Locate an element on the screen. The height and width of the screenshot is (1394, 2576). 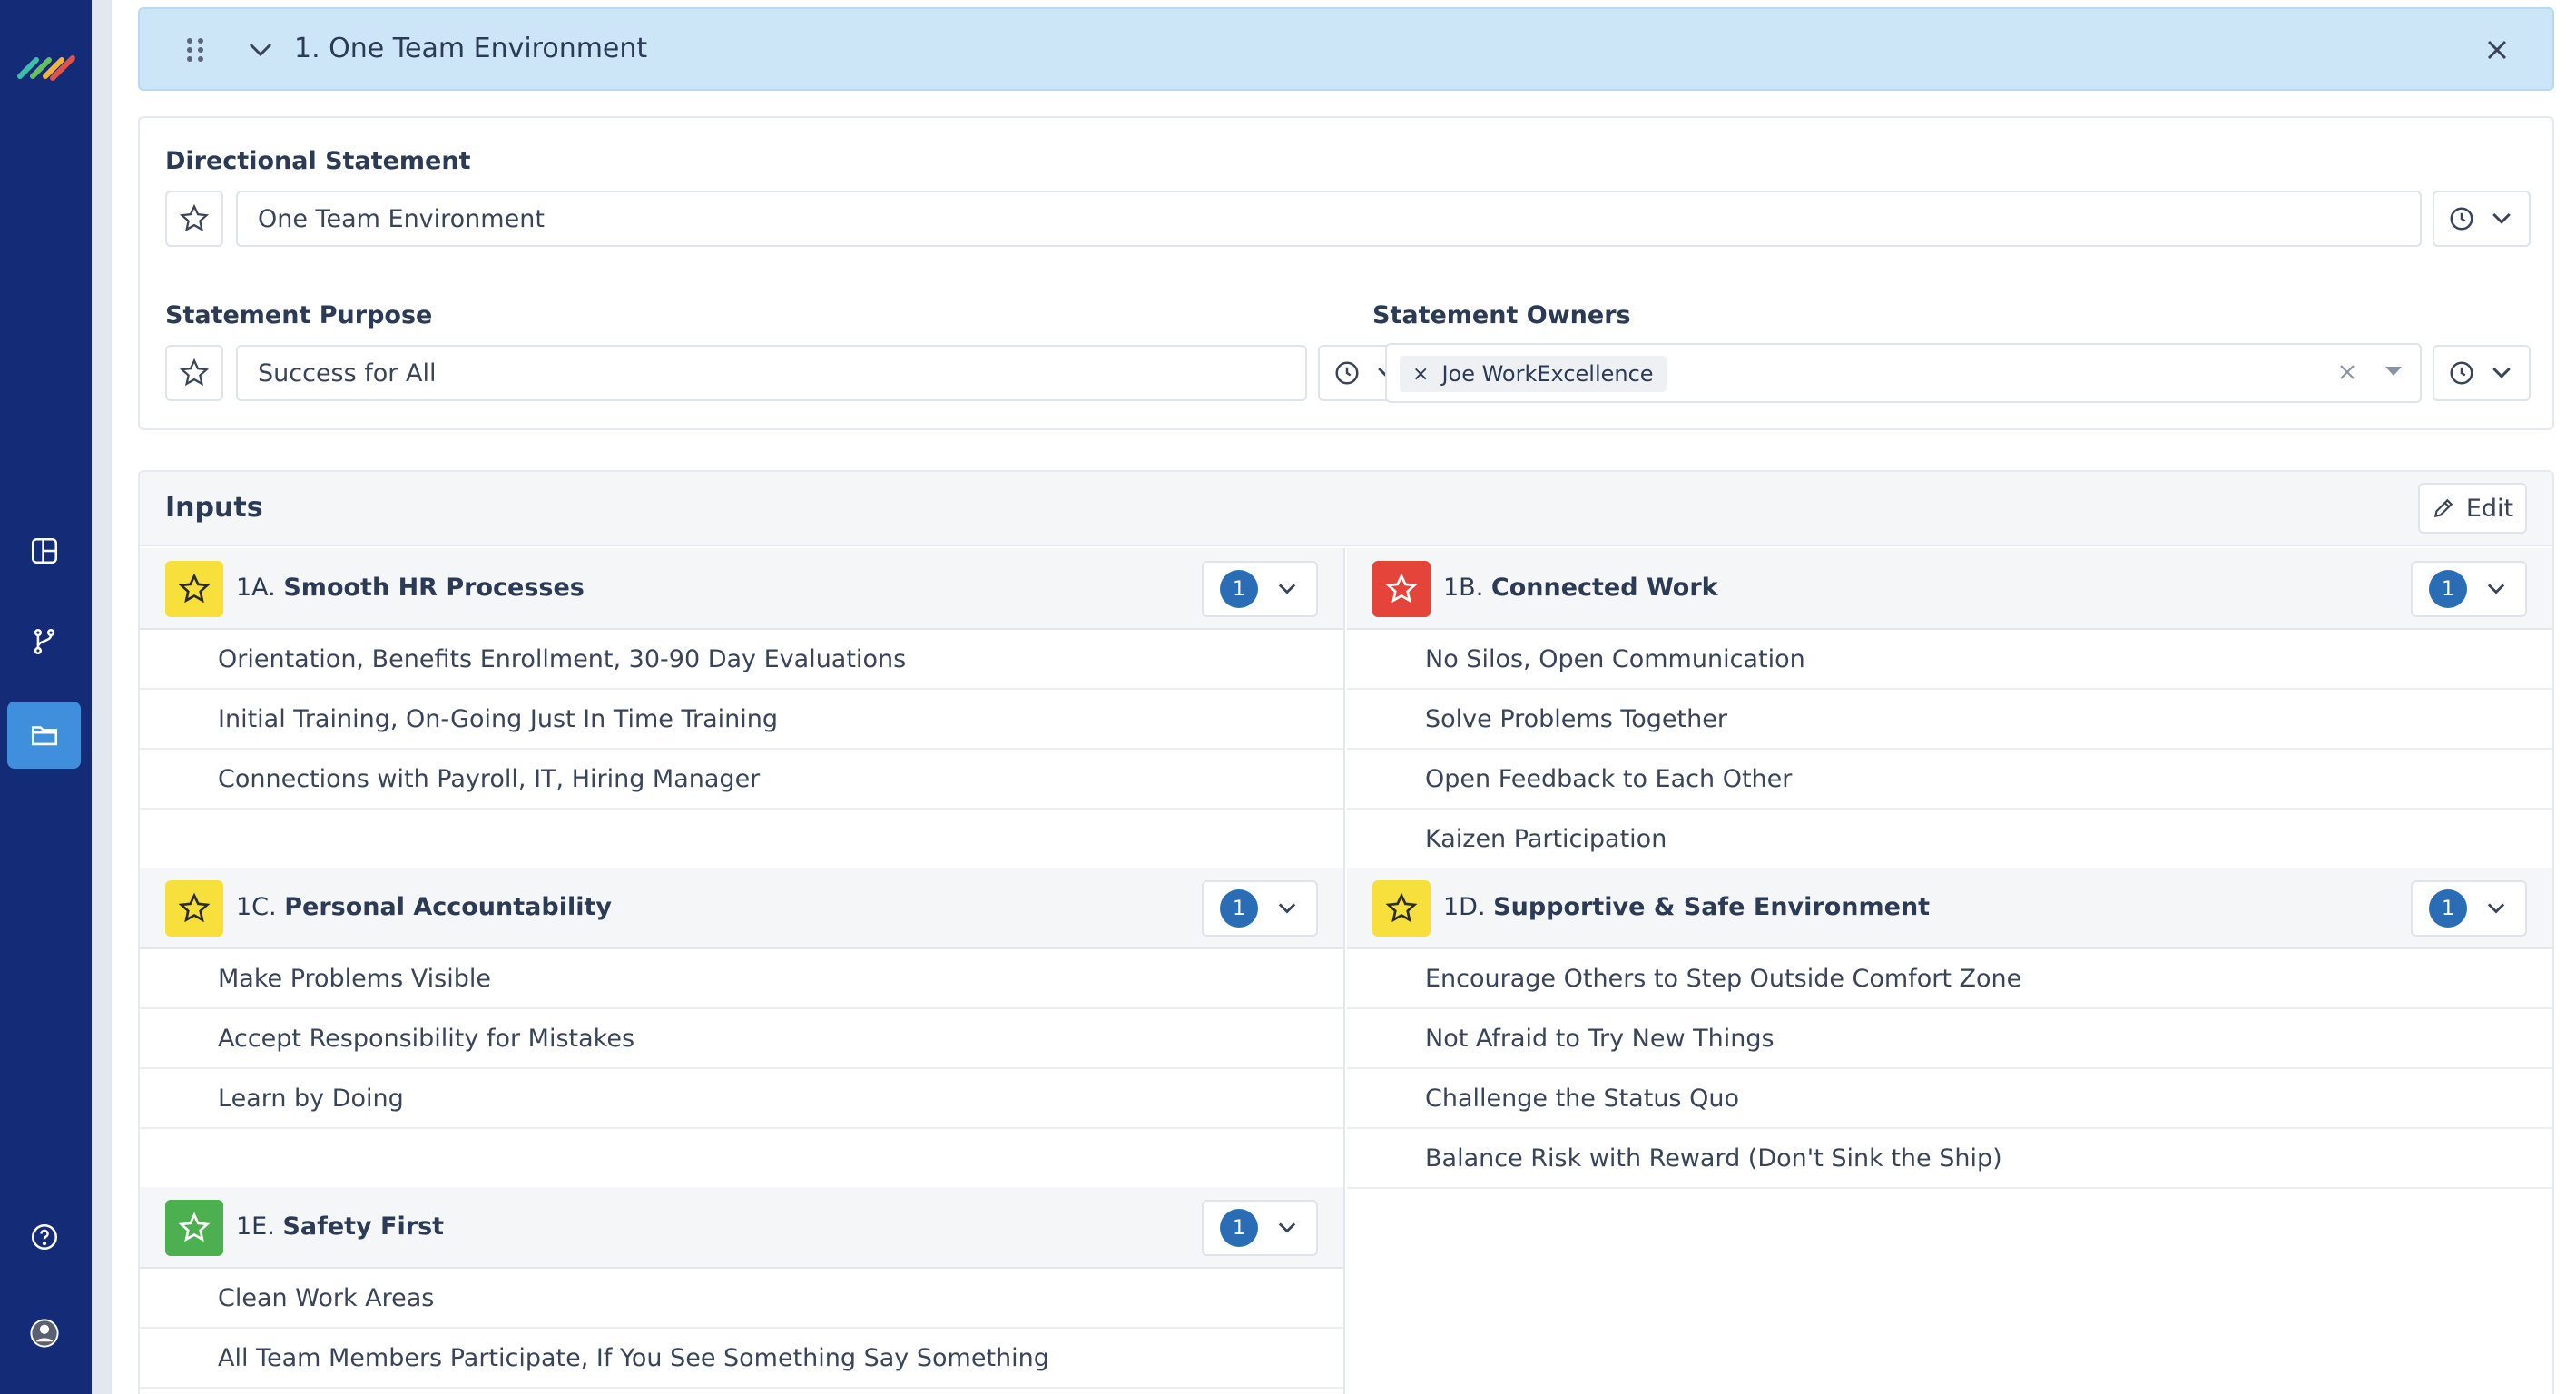
edit-label: Edit is located at coordinates (2489, 508).